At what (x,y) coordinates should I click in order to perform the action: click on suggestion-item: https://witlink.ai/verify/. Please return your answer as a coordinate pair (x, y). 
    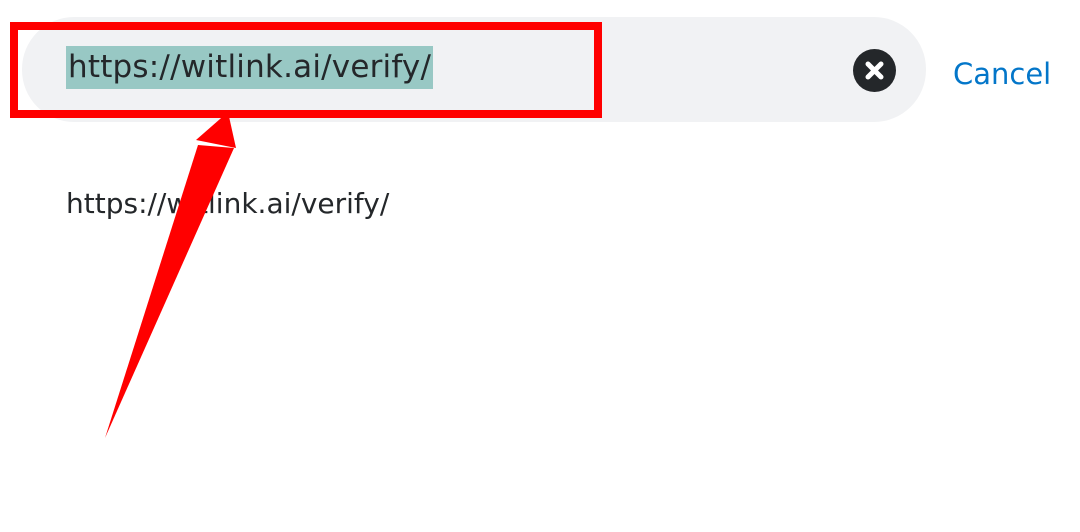
    Looking at the image, I should click on (227, 204).